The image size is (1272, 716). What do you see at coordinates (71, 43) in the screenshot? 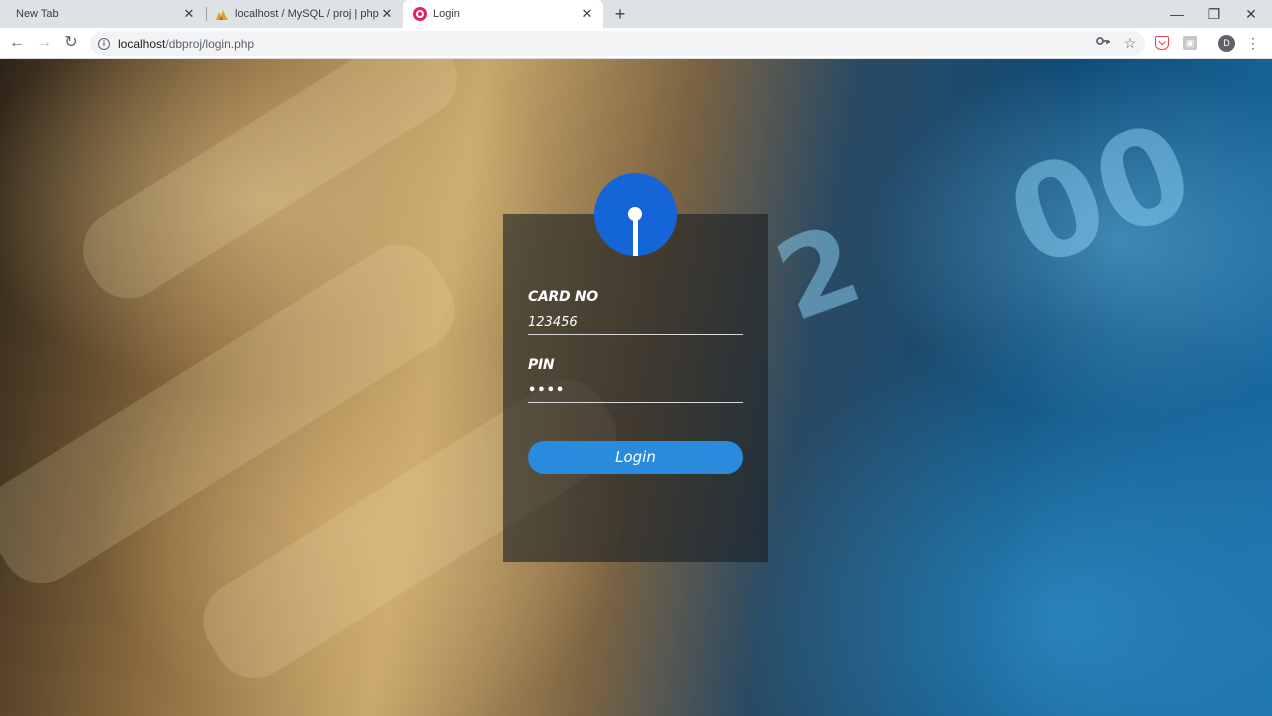
I see `reload-icon: ↻` at bounding box center [71, 43].